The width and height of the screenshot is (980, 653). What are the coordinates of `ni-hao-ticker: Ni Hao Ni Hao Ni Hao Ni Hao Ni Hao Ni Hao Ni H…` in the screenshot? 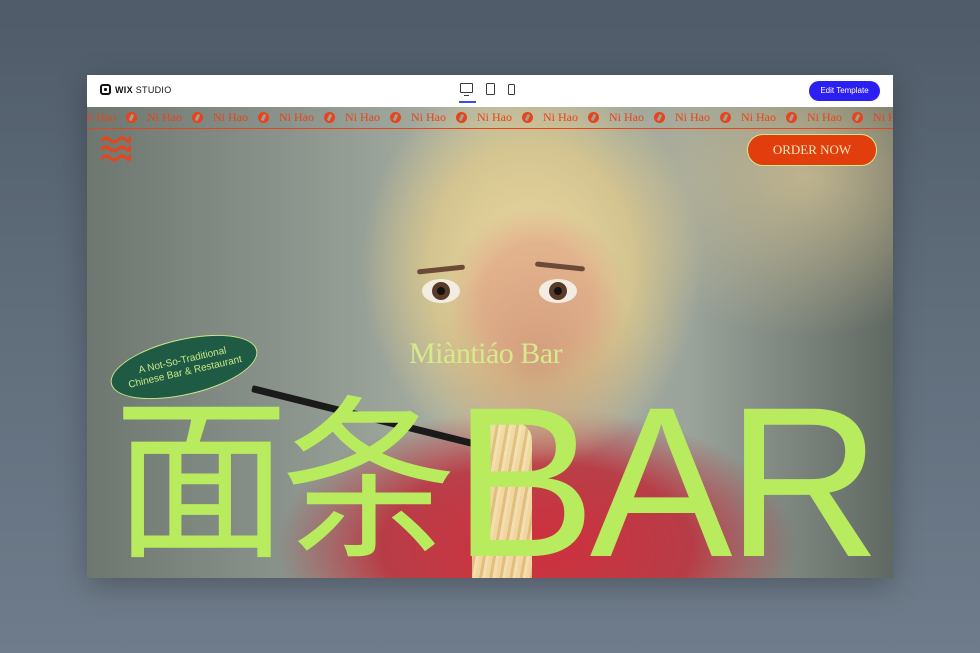 It's located at (490, 118).